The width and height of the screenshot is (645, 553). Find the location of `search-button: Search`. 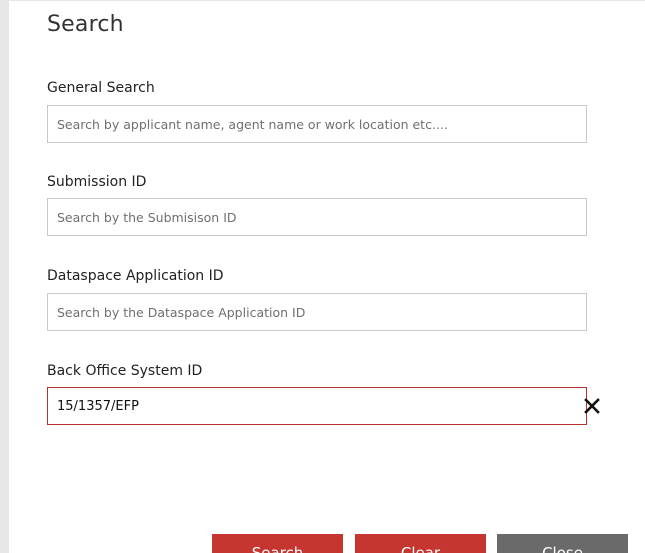

search-button: Search is located at coordinates (277, 543).